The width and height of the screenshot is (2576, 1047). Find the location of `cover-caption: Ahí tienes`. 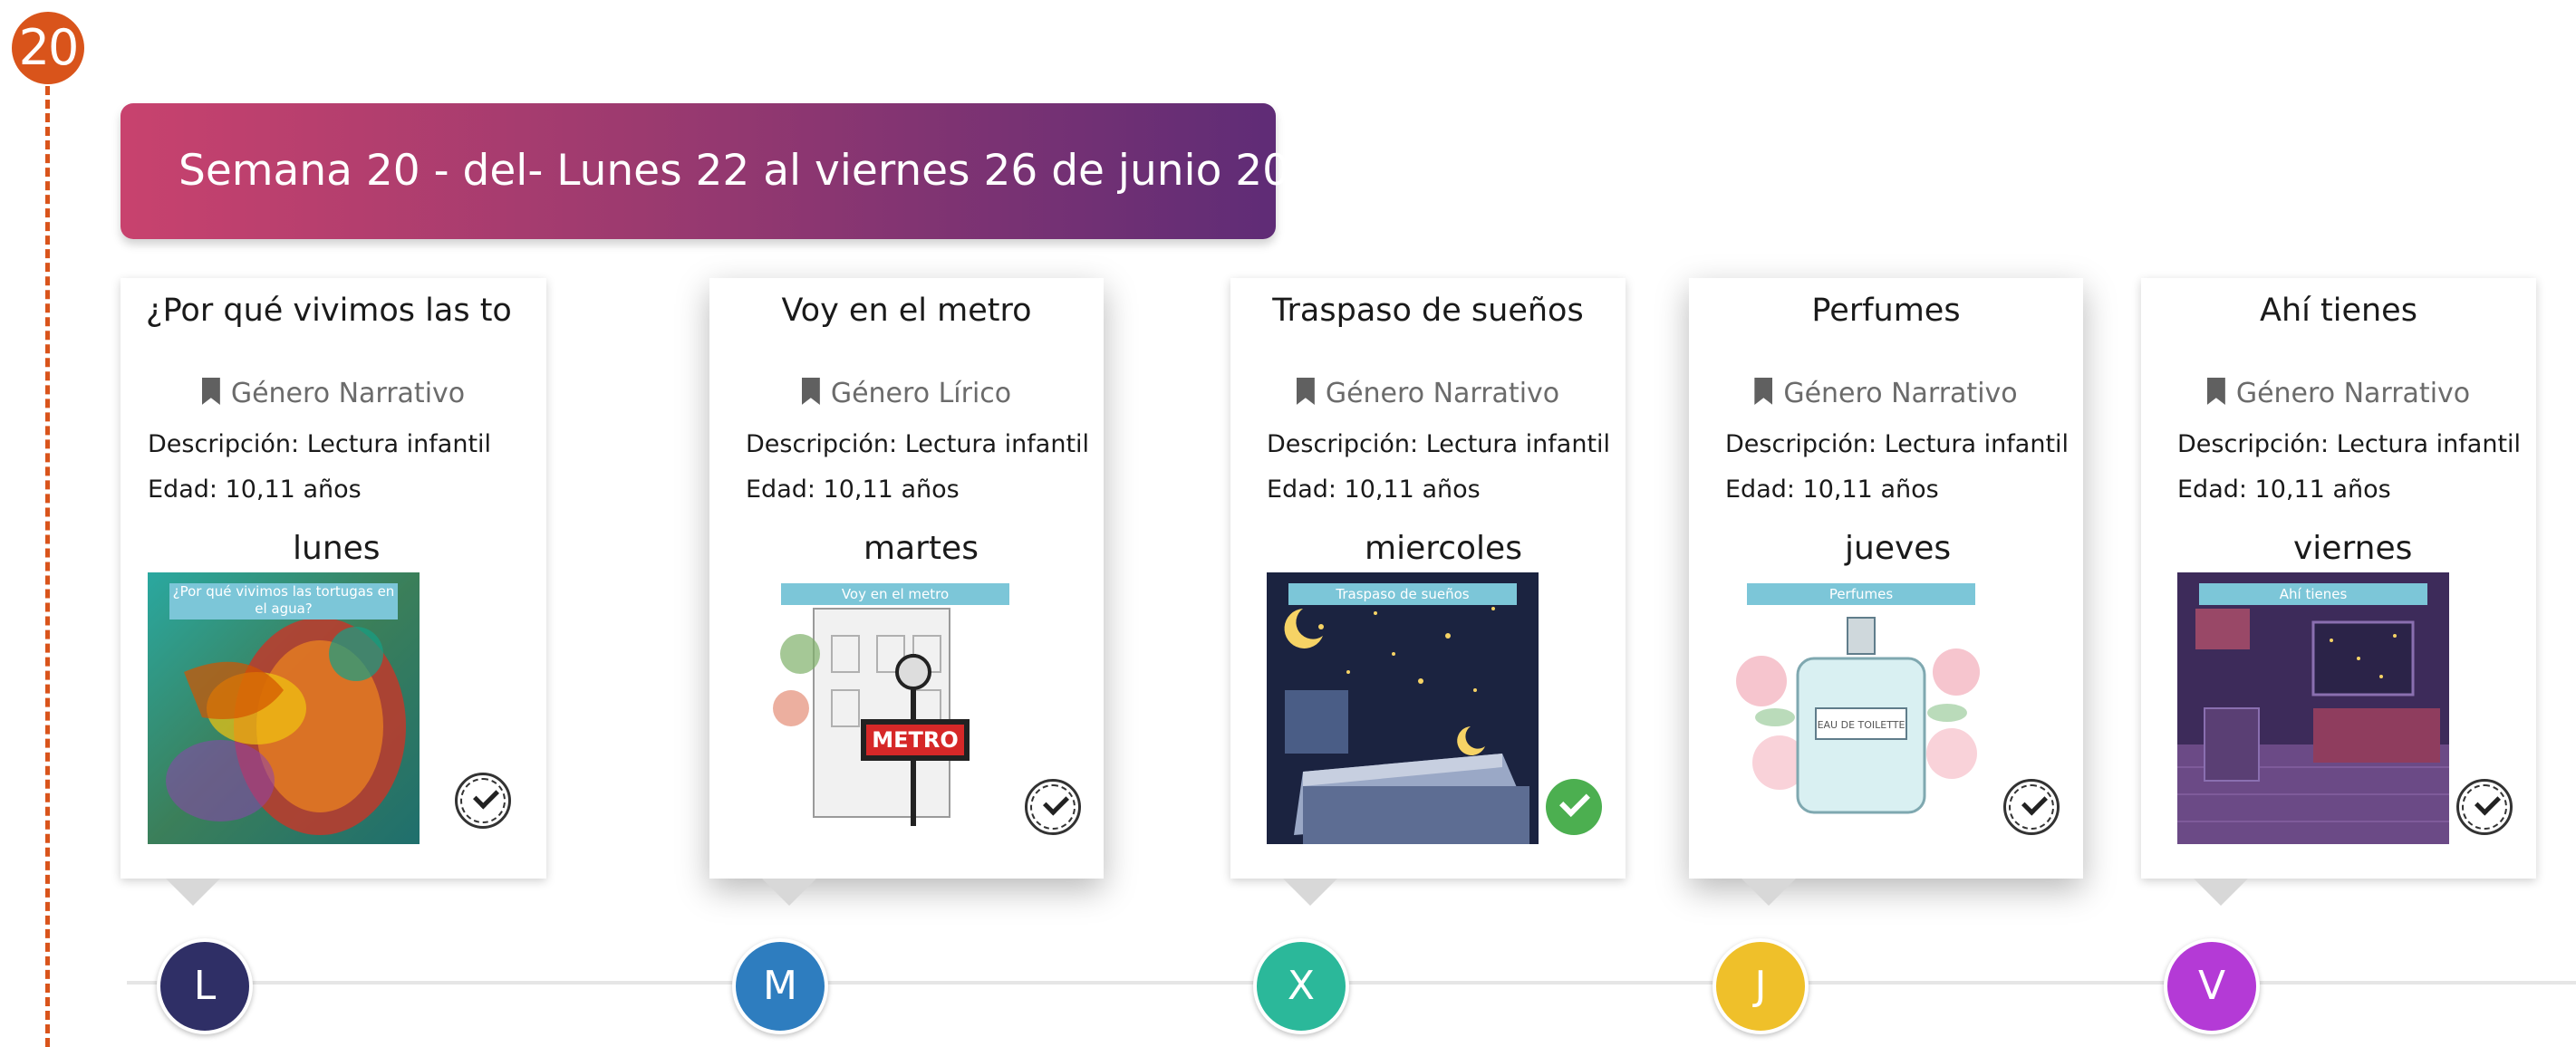

cover-caption: Ahí tienes is located at coordinates (2313, 594).